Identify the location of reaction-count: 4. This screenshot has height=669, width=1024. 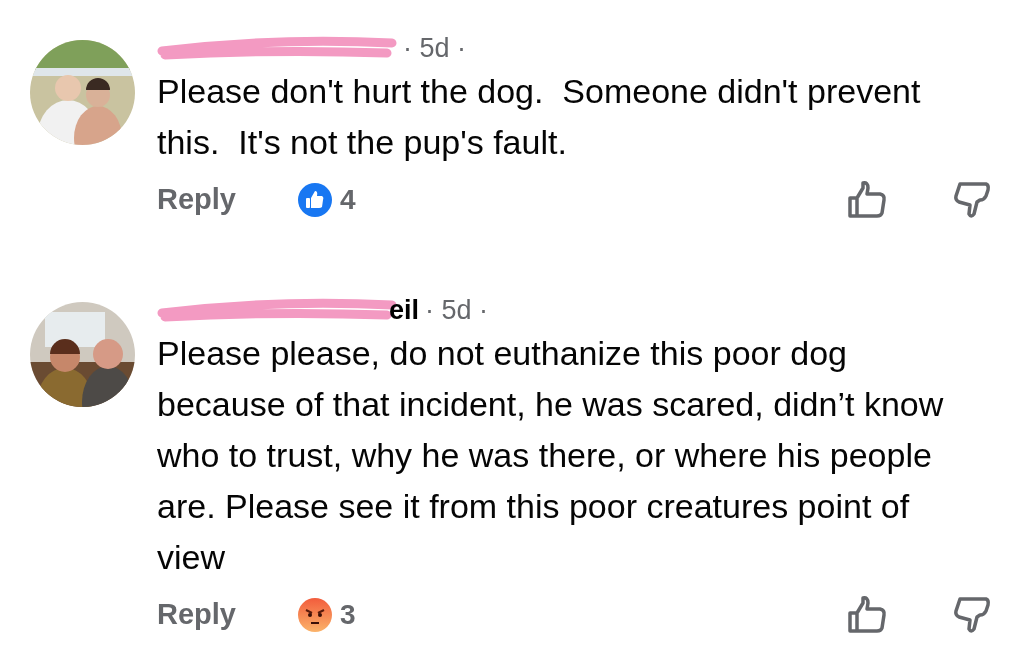
(348, 199).